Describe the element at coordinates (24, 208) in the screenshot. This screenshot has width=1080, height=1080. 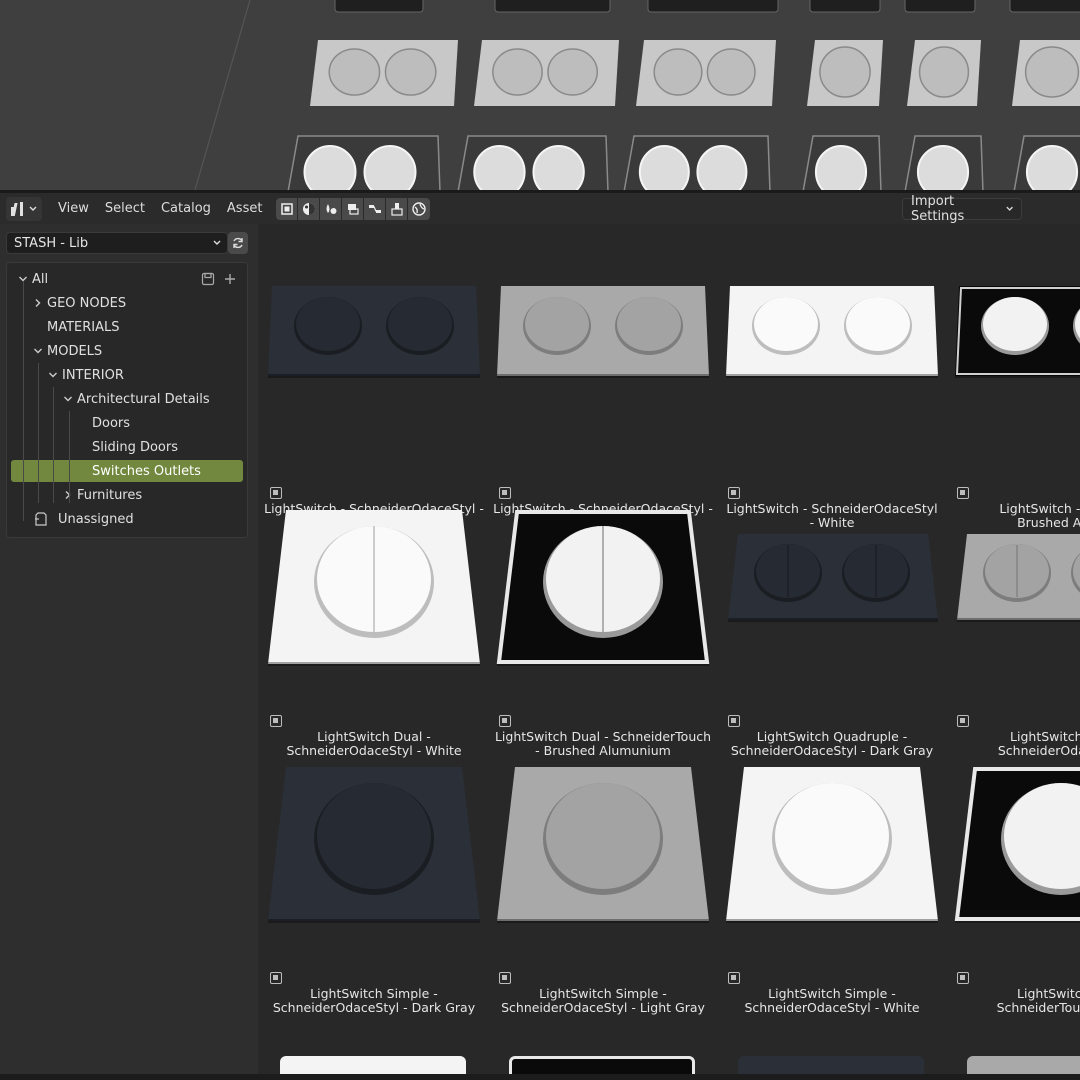
I see `editor-type-dropdown` at that location.